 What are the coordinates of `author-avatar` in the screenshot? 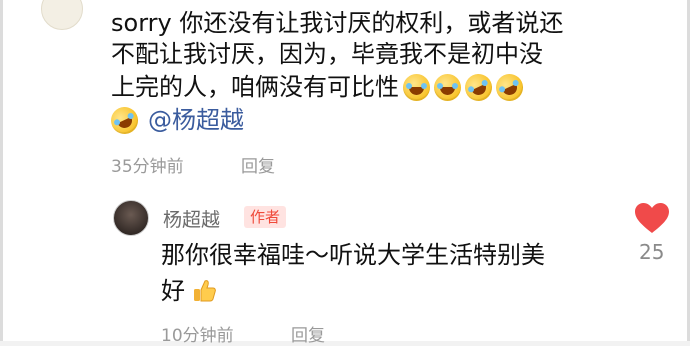 It's located at (131, 218).